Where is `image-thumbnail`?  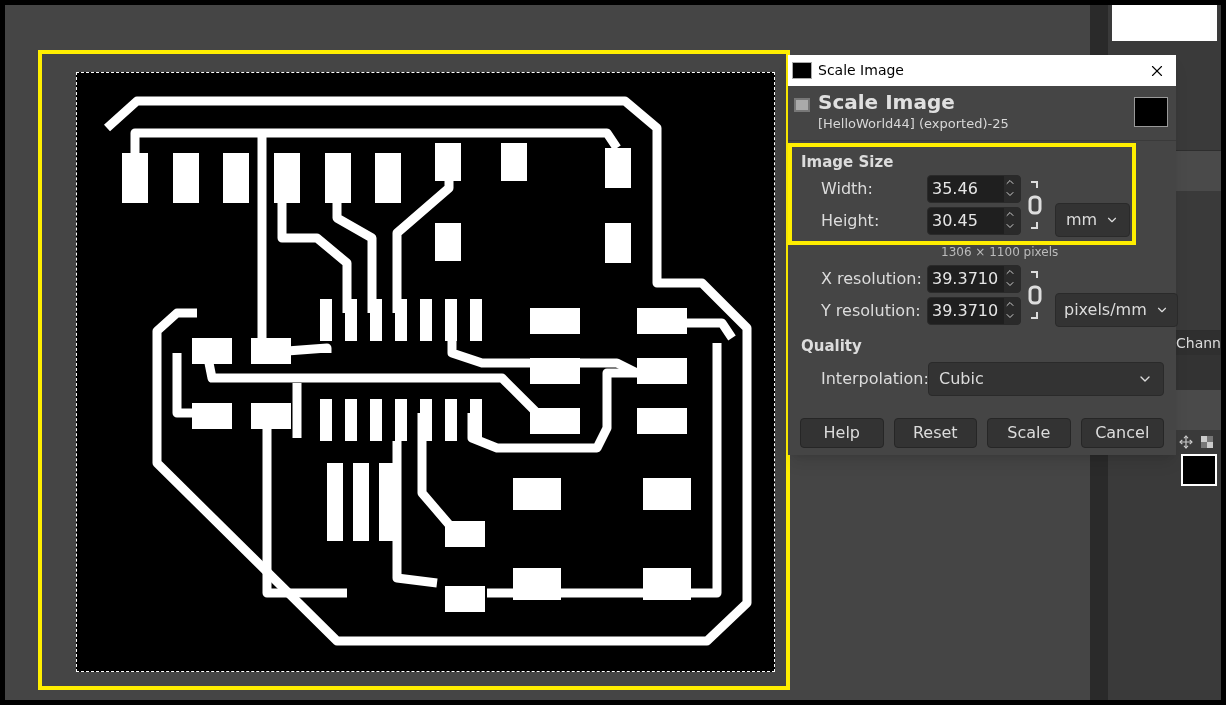
image-thumbnail is located at coordinates (1151, 111).